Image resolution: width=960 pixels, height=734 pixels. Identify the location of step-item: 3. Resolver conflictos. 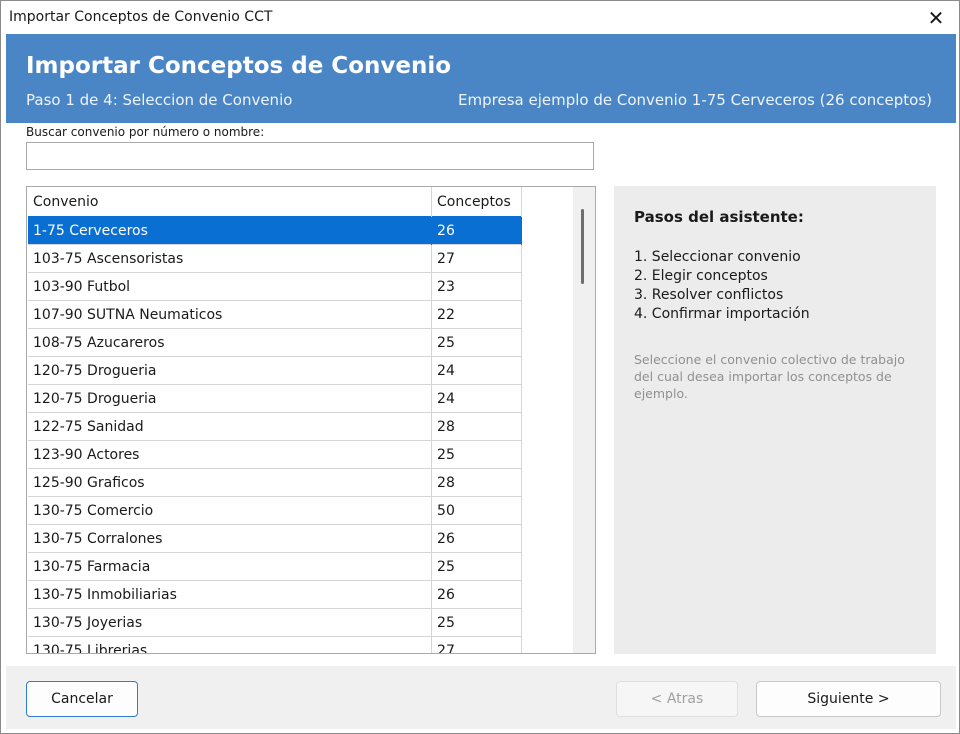
(709, 295).